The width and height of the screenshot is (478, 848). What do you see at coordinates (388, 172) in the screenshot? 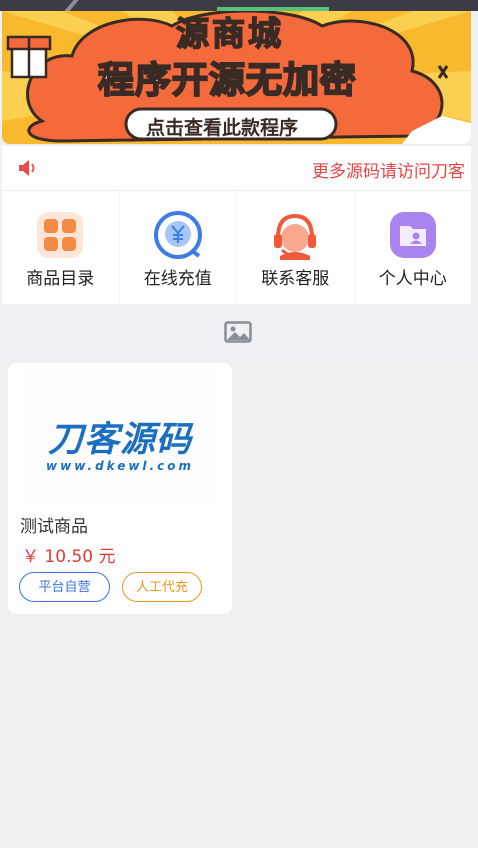
I see `notice-text: 更多源码请访问刀客` at bounding box center [388, 172].